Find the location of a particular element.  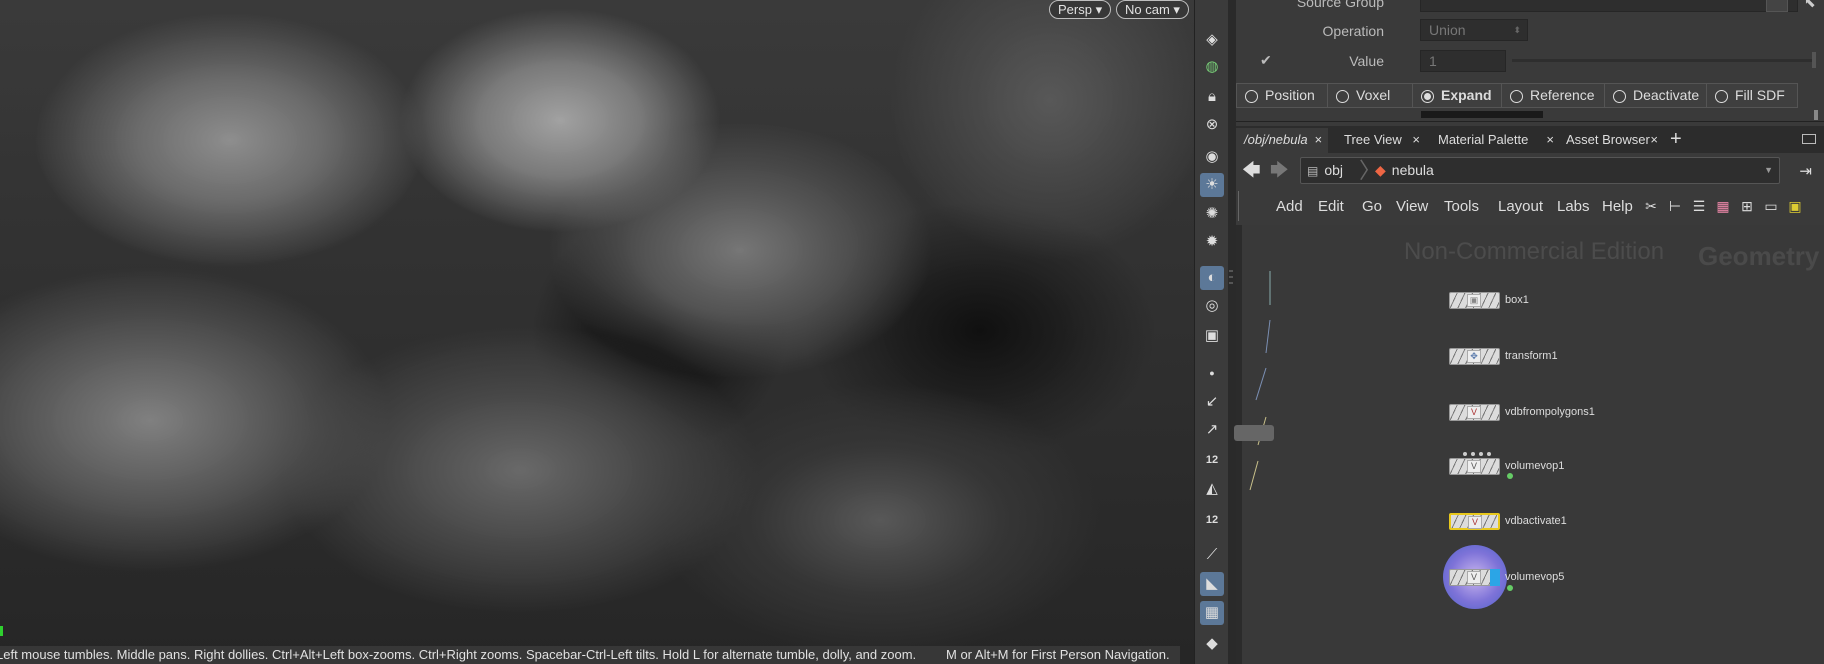

radio-reference-label: Reference is located at coordinates (1562, 95).